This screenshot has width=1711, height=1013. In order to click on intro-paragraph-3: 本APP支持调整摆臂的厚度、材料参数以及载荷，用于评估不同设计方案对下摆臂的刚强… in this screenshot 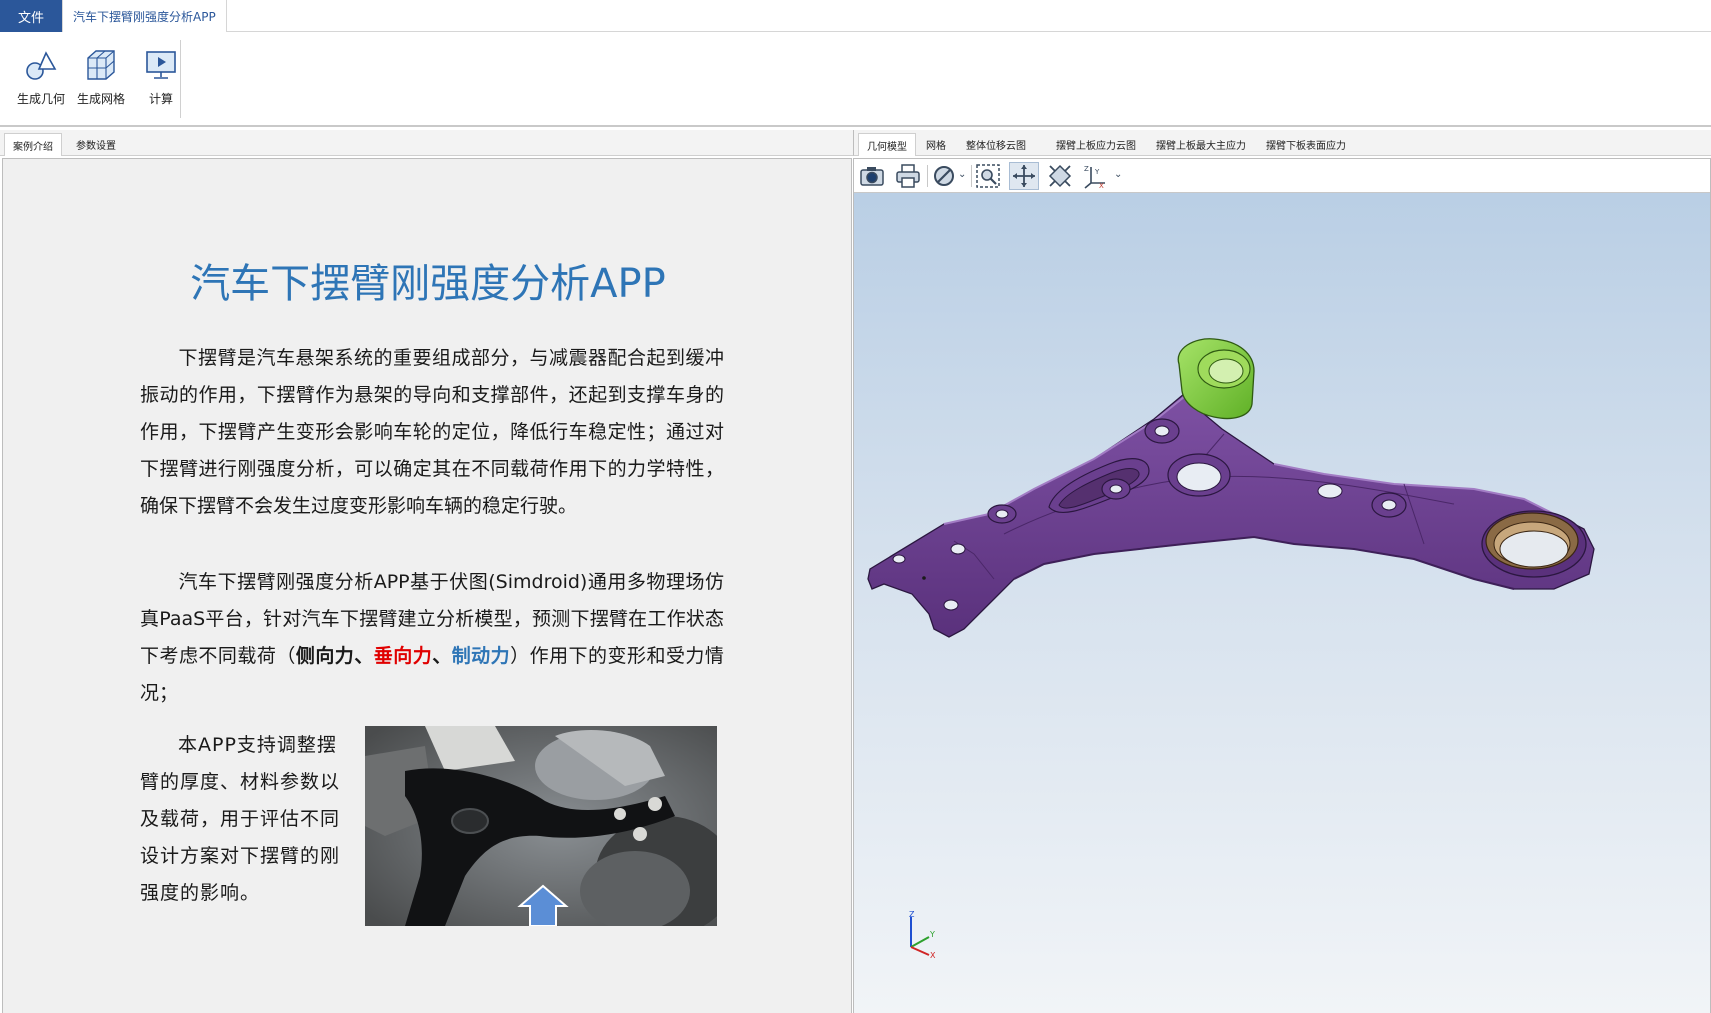, I will do `click(242, 819)`.